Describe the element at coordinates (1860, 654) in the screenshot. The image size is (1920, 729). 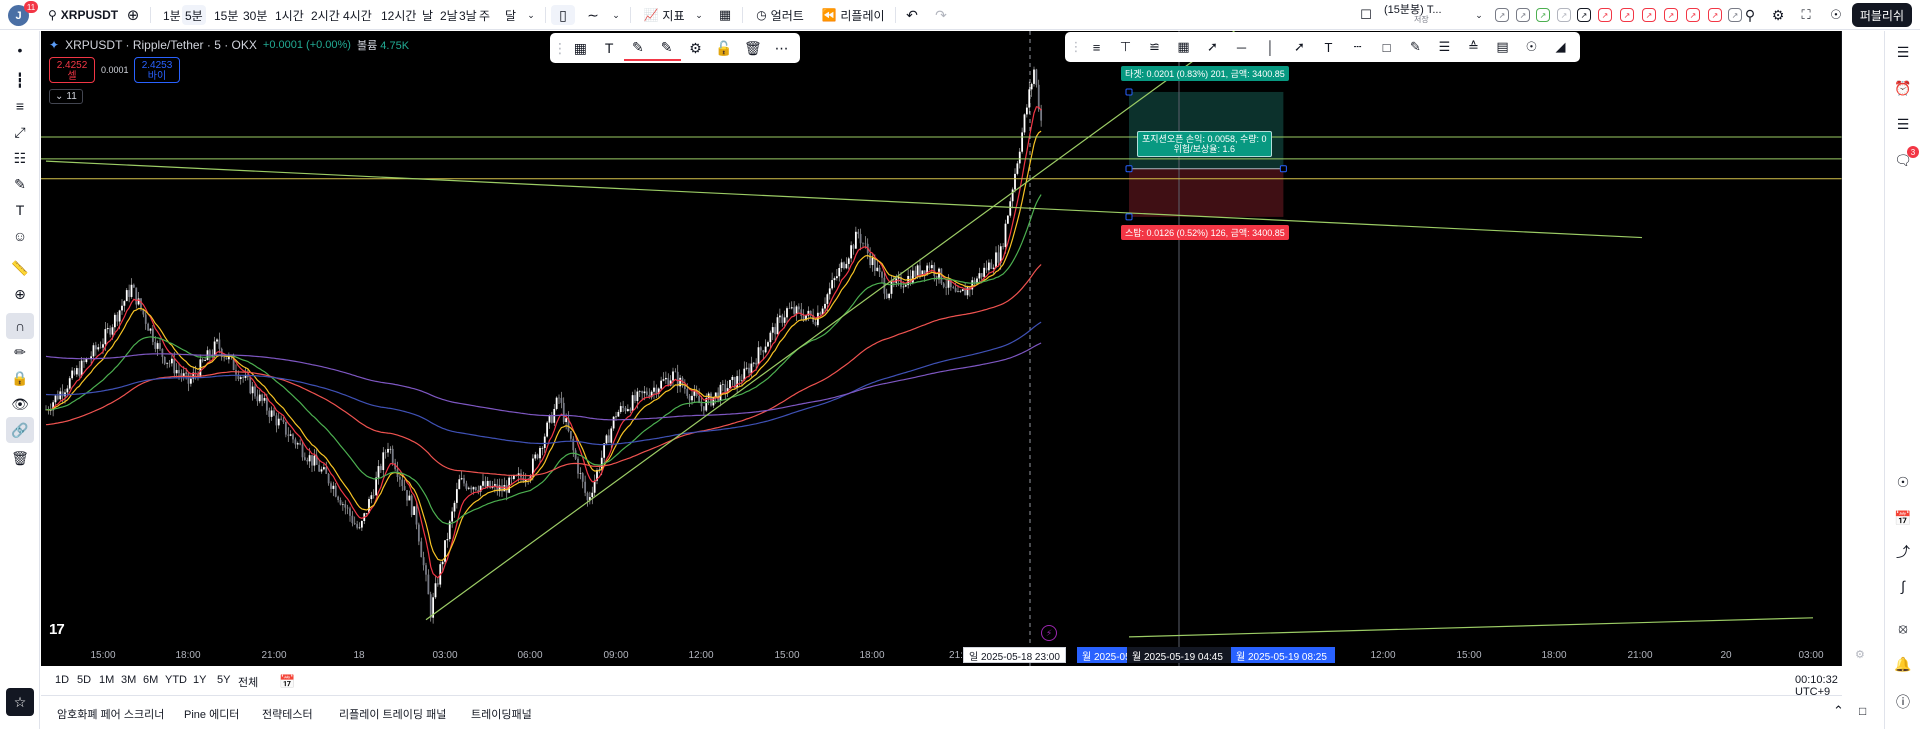
I see `time-axis-settings-icon: ⚙` at that location.